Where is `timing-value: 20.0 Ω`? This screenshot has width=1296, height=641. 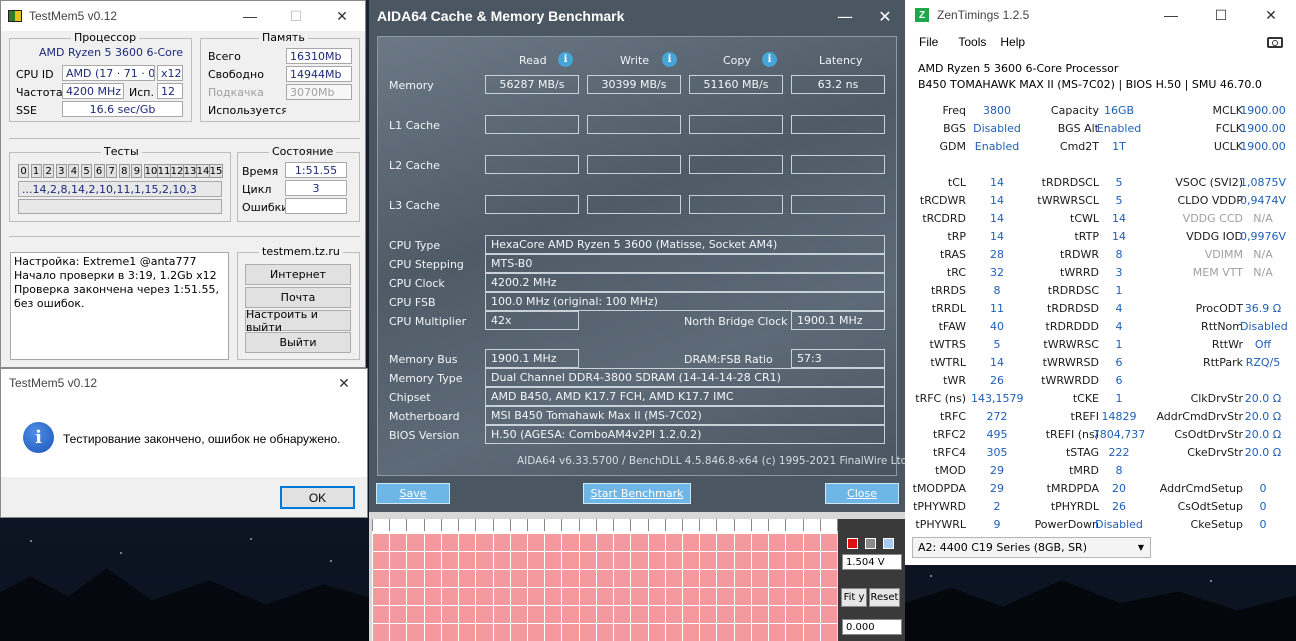 timing-value: 20.0 Ω is located at coordinates (1263, 416).